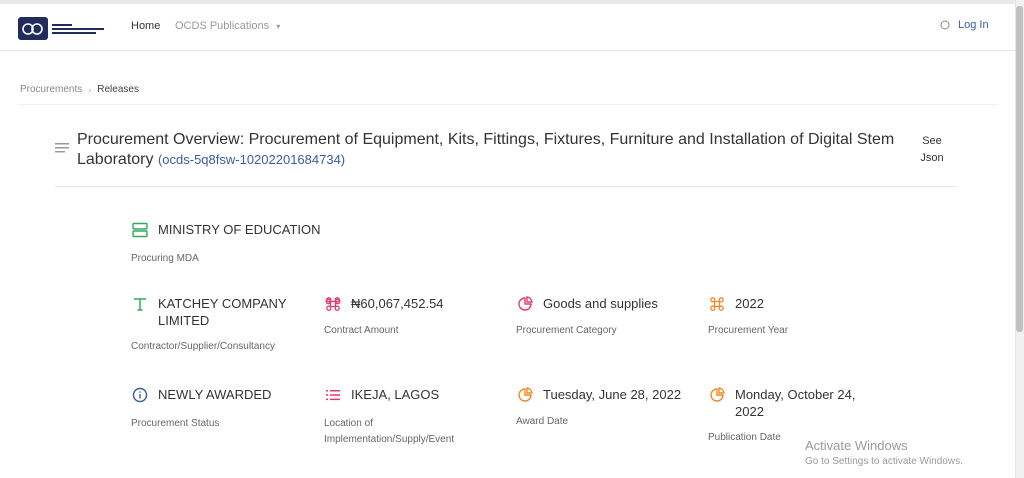  Describe the element at coordinates (884, 461) in the screenshot. I see `watermark-subtitle: Go to Settings to activate Windows.` at that location.